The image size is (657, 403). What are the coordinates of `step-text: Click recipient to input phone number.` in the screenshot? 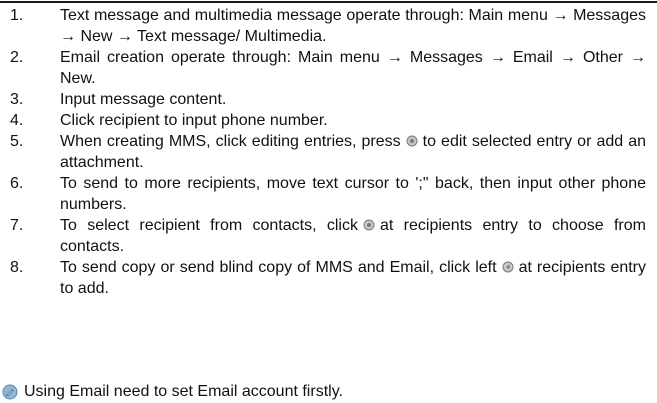 It's located at (344, 120).